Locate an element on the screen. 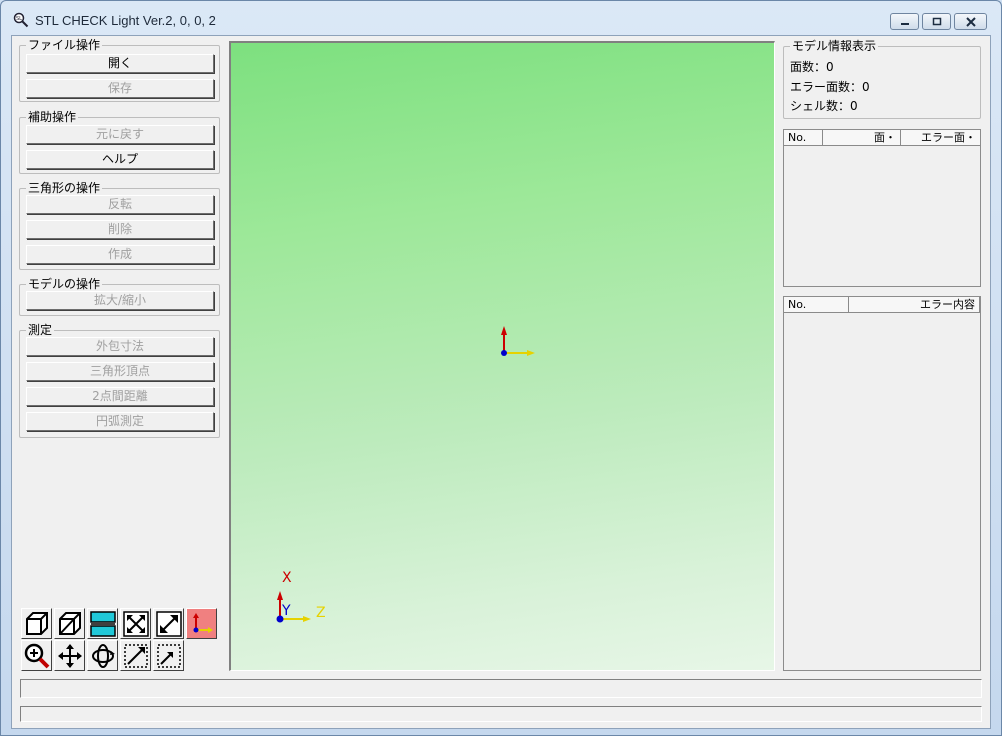 This screenshot has width=1002, height=736. pan-icon is located at coordinates (70, 656).